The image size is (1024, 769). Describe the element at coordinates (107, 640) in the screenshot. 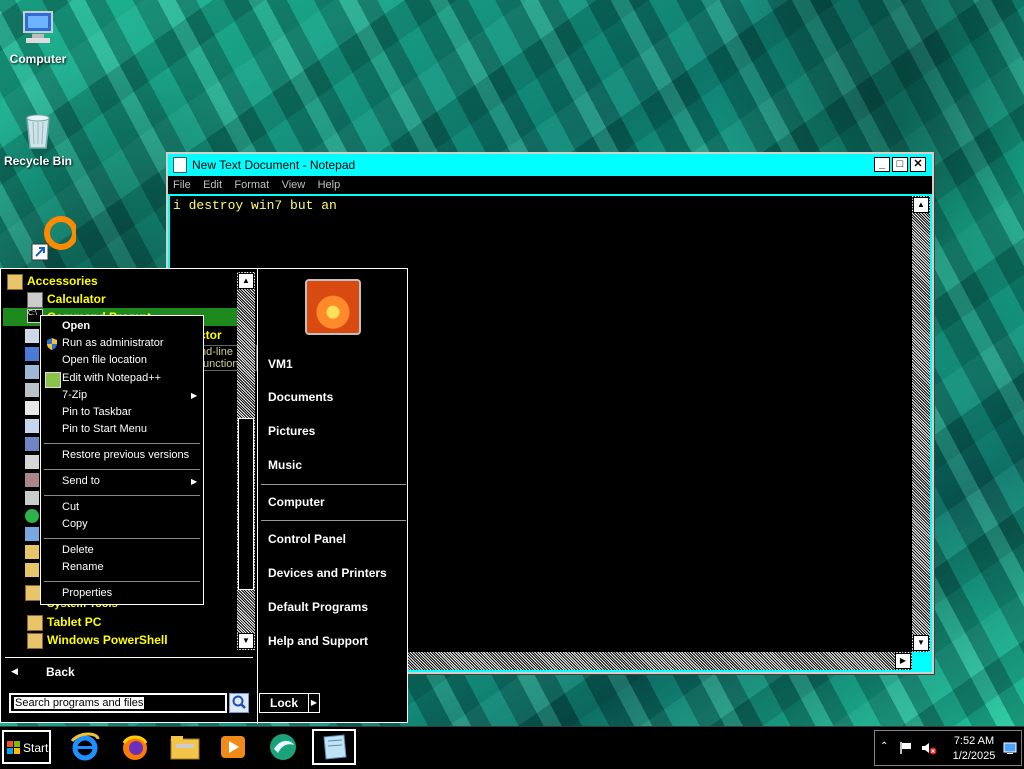

I see `program-windows-powershell: Windows PowerShell` at that location.